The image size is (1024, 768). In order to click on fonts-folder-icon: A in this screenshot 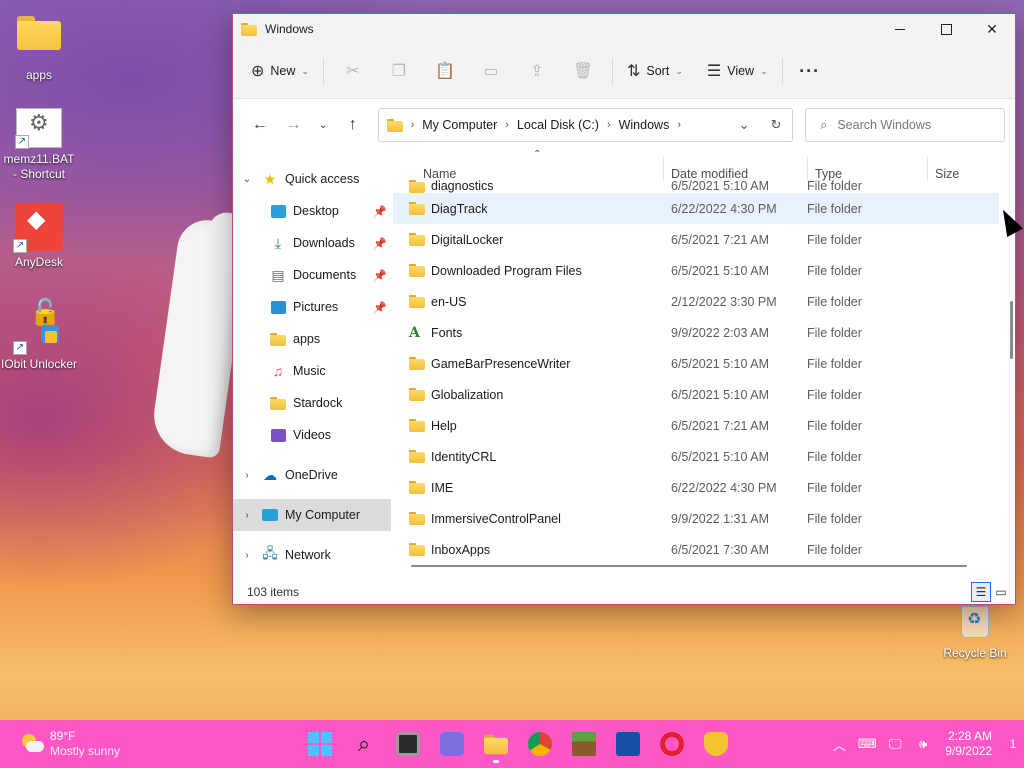, I will do `click(414, 332)`.